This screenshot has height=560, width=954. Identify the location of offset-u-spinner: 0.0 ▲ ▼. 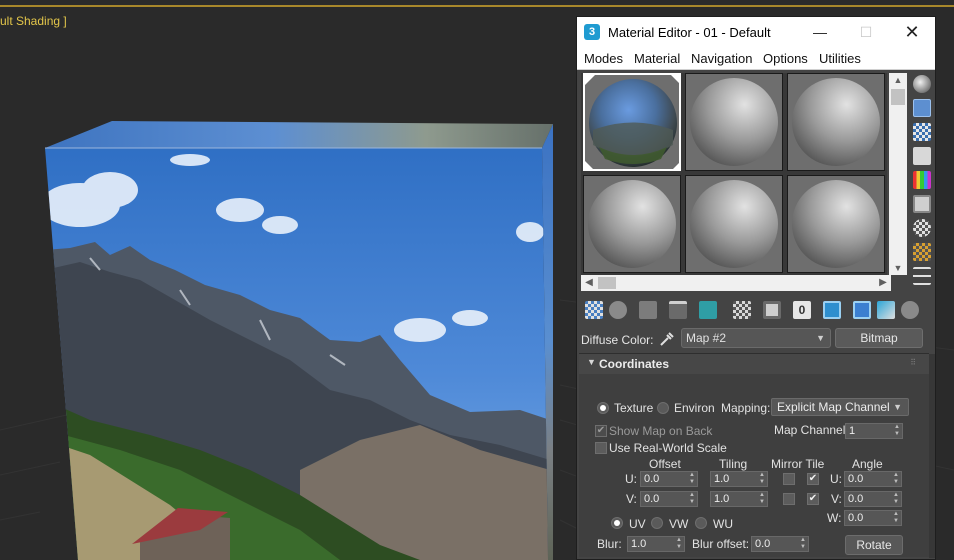
(669, 479).